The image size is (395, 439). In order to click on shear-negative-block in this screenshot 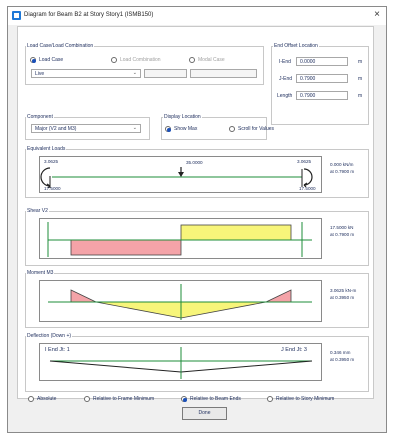, I will do `click(126, 247)`.